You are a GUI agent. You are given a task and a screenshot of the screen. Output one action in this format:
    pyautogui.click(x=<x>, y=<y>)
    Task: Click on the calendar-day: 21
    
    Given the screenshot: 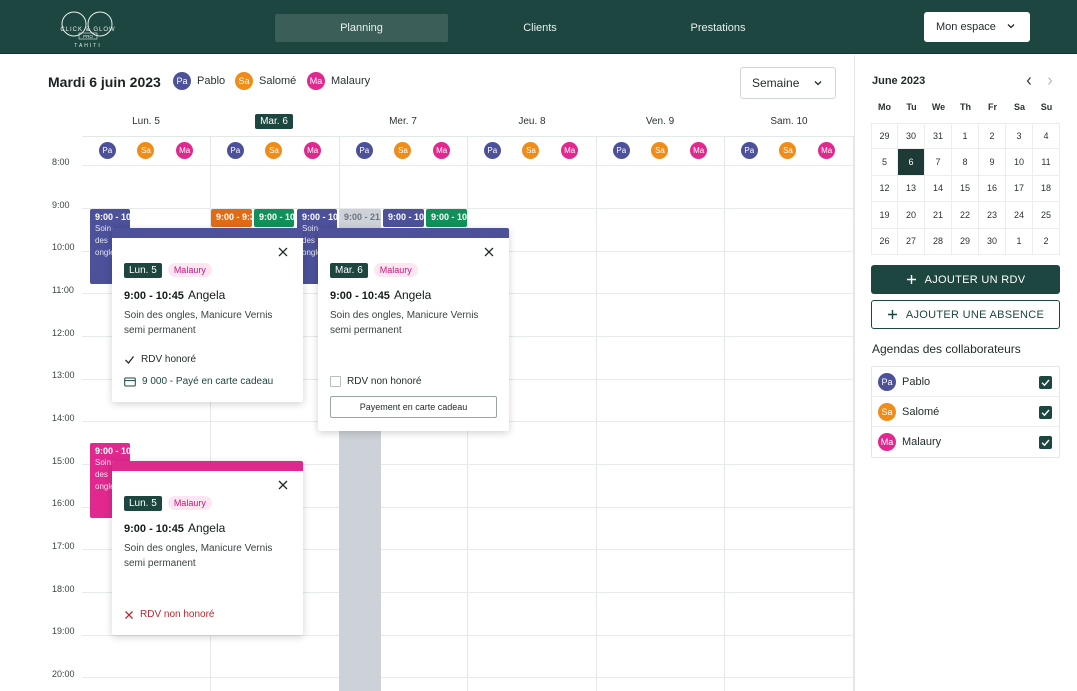 What is the action you would take?
    pyautogui.click(x=938, y=215)
    